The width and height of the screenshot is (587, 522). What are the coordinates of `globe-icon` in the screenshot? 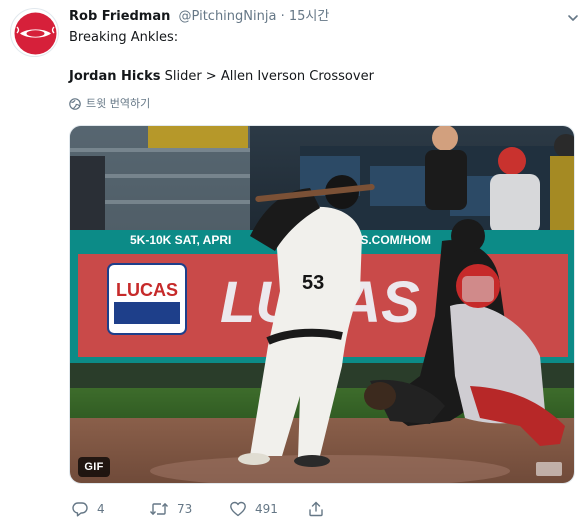 It's located at (75, 104).